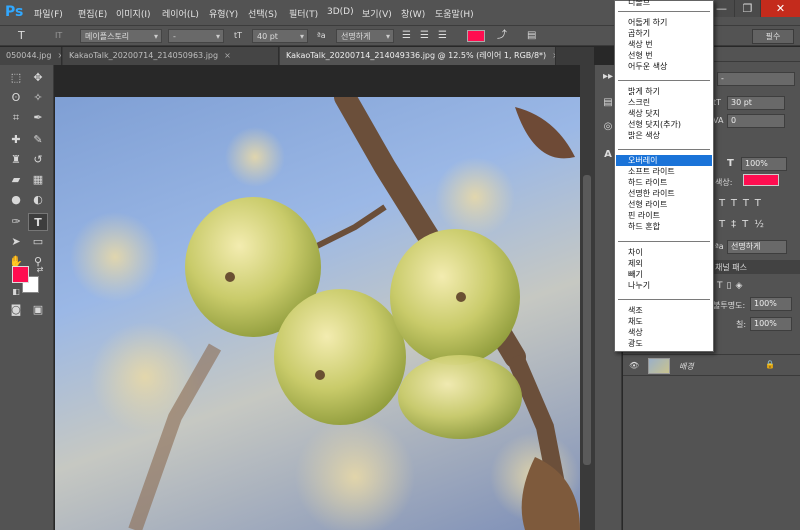 The width and height of the screenshot is (800, 530). I want to click on blur-icon: ●, so click(16, 200).